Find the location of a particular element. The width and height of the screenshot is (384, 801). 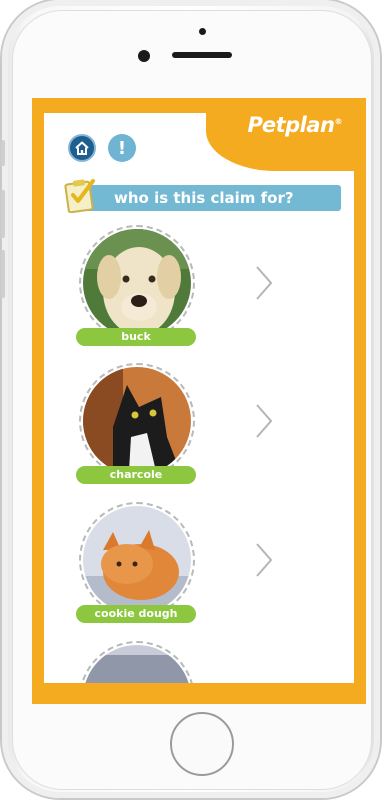

claim-banner: who is this claim for? is located at coordinates (202, 196).